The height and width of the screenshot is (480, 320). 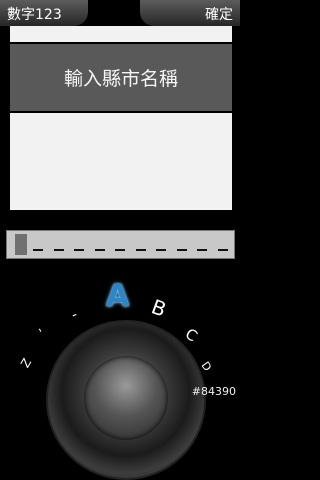 What do you see at coordinates (44, 13) in the screenshot?
I see `input-mode-button: 數字123` at bounding box center [44, 13].